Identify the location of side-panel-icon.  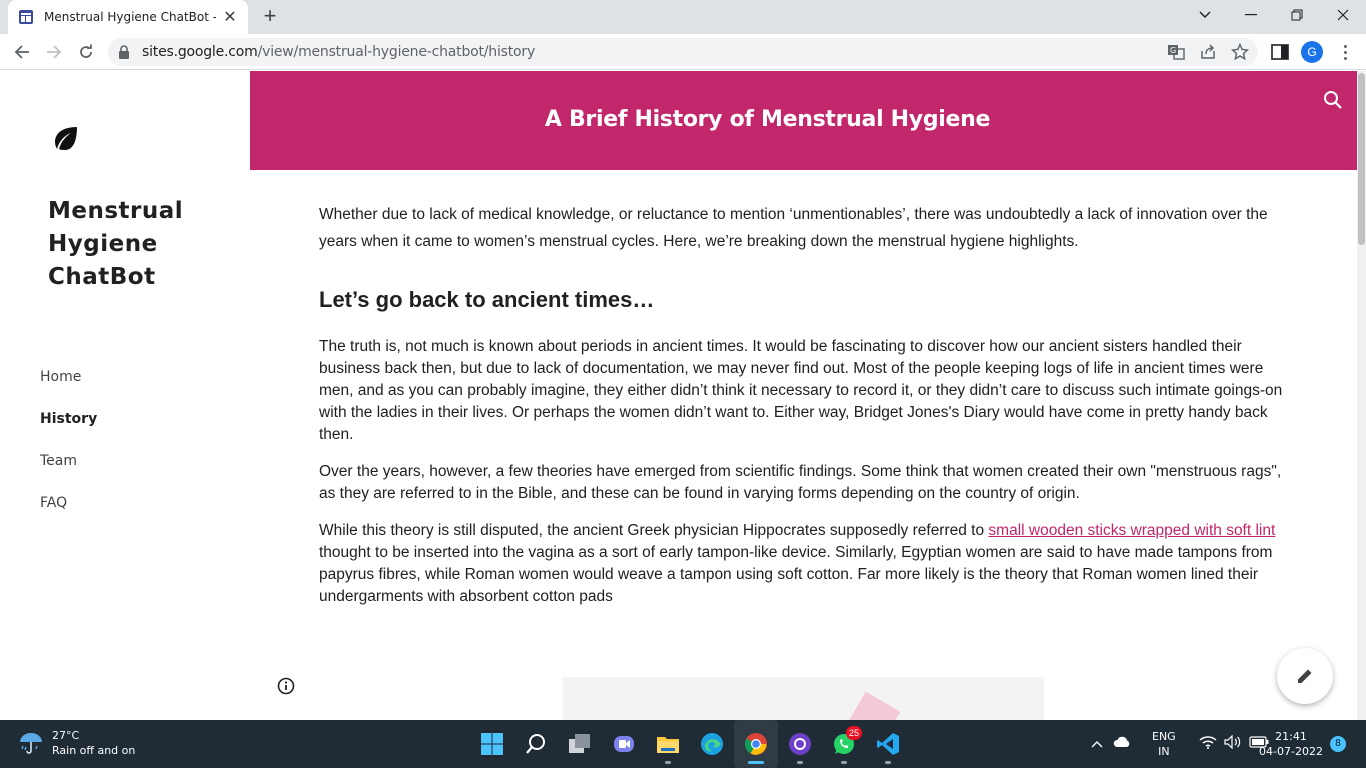
(1280, 52).